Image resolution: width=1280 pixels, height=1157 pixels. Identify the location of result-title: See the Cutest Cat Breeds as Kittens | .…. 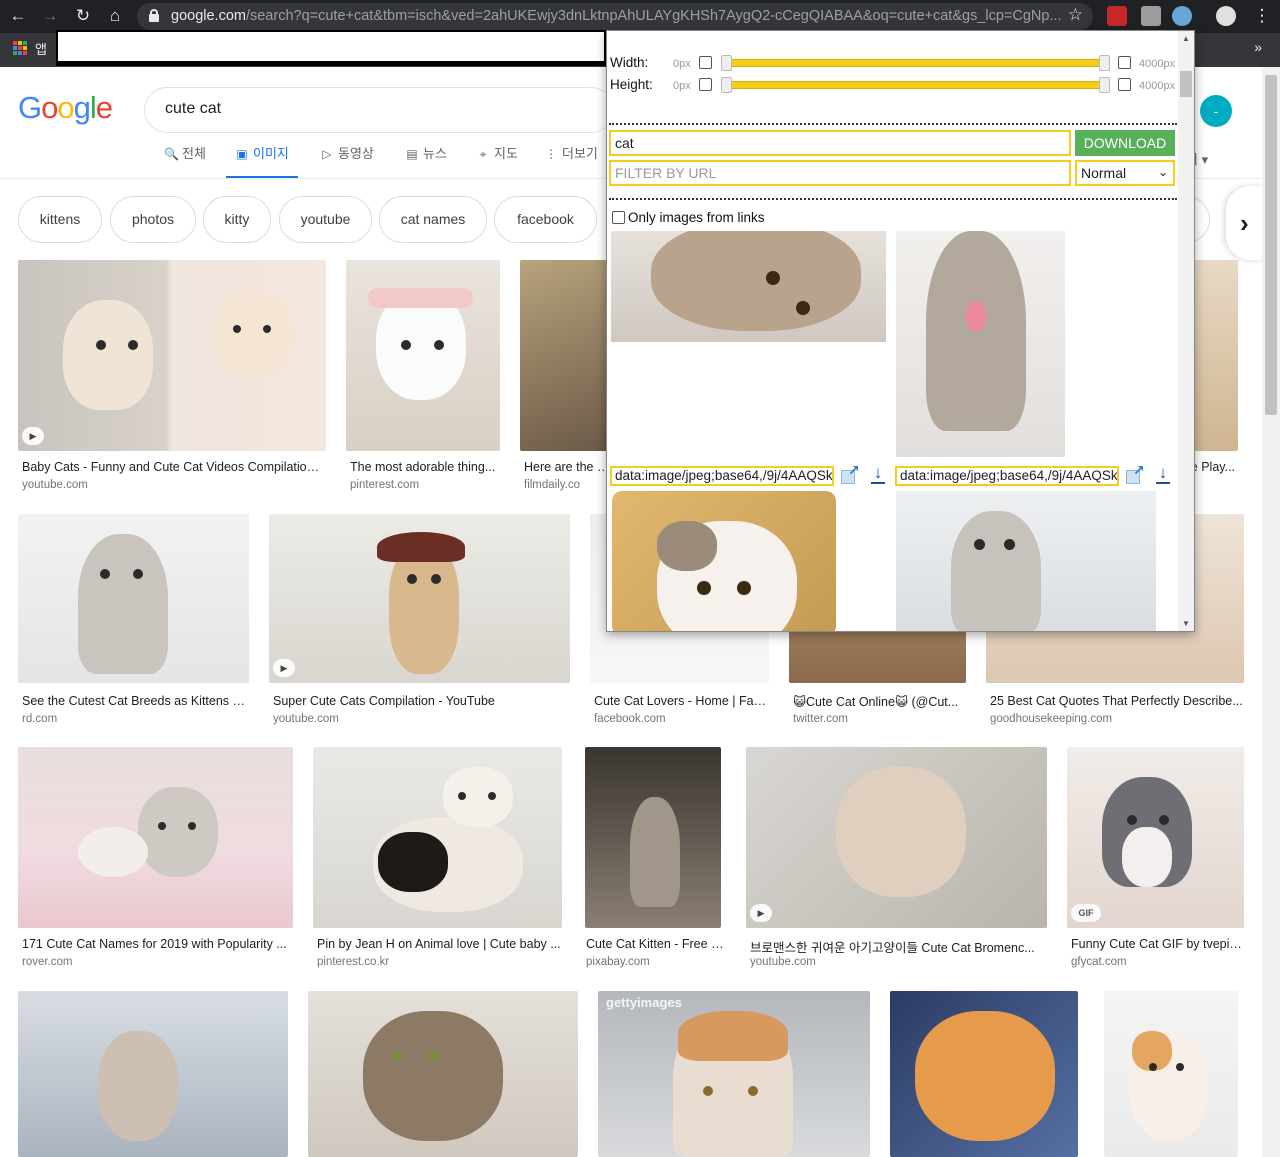
(135, 701).